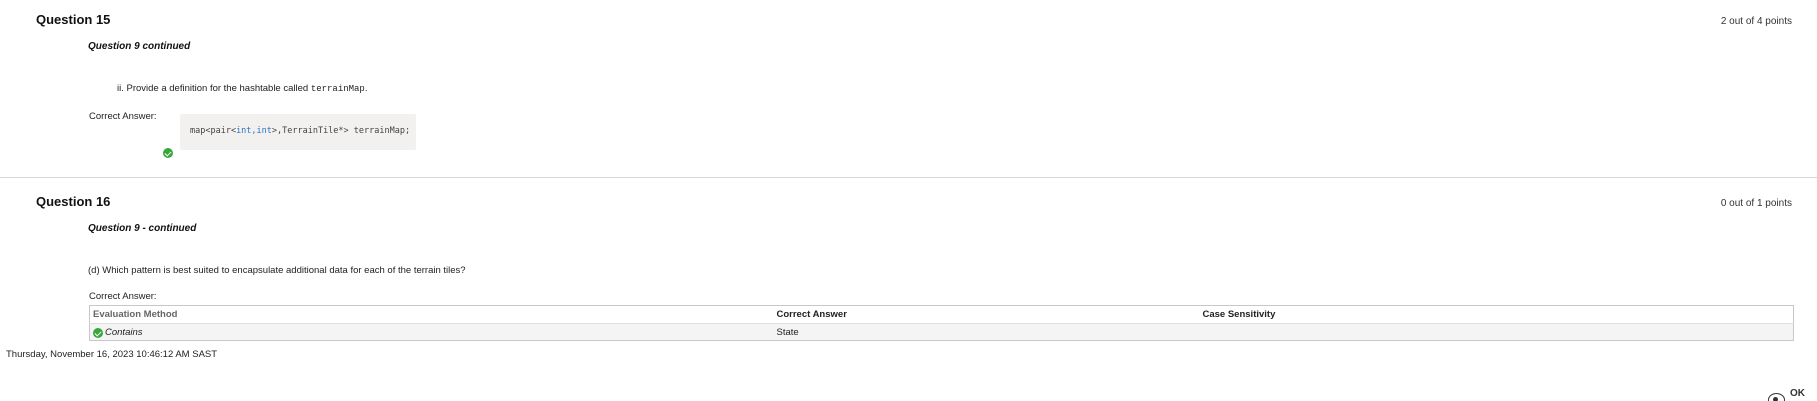  I want to click on question-points: 2 out of 4 points, so click(1756, 21).